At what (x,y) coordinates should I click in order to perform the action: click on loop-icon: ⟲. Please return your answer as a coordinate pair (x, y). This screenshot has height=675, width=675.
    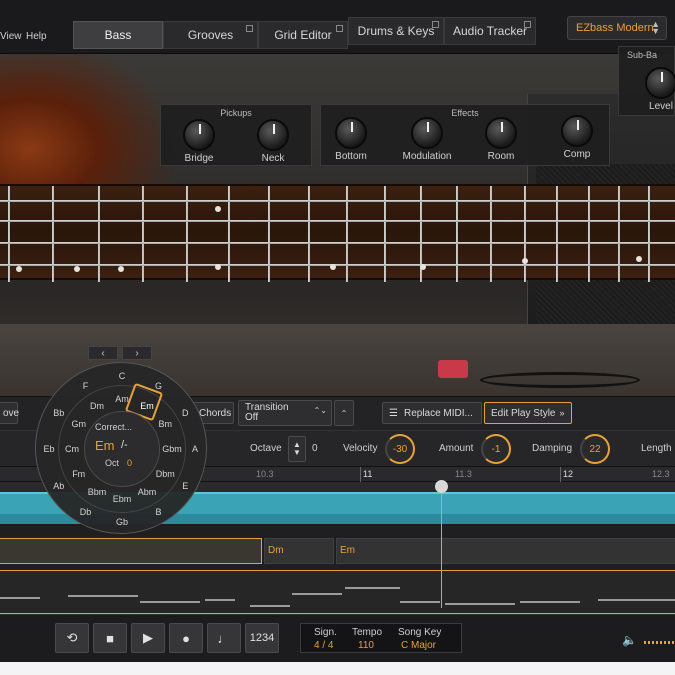
    Looking at the image, I should click on (72, 637).